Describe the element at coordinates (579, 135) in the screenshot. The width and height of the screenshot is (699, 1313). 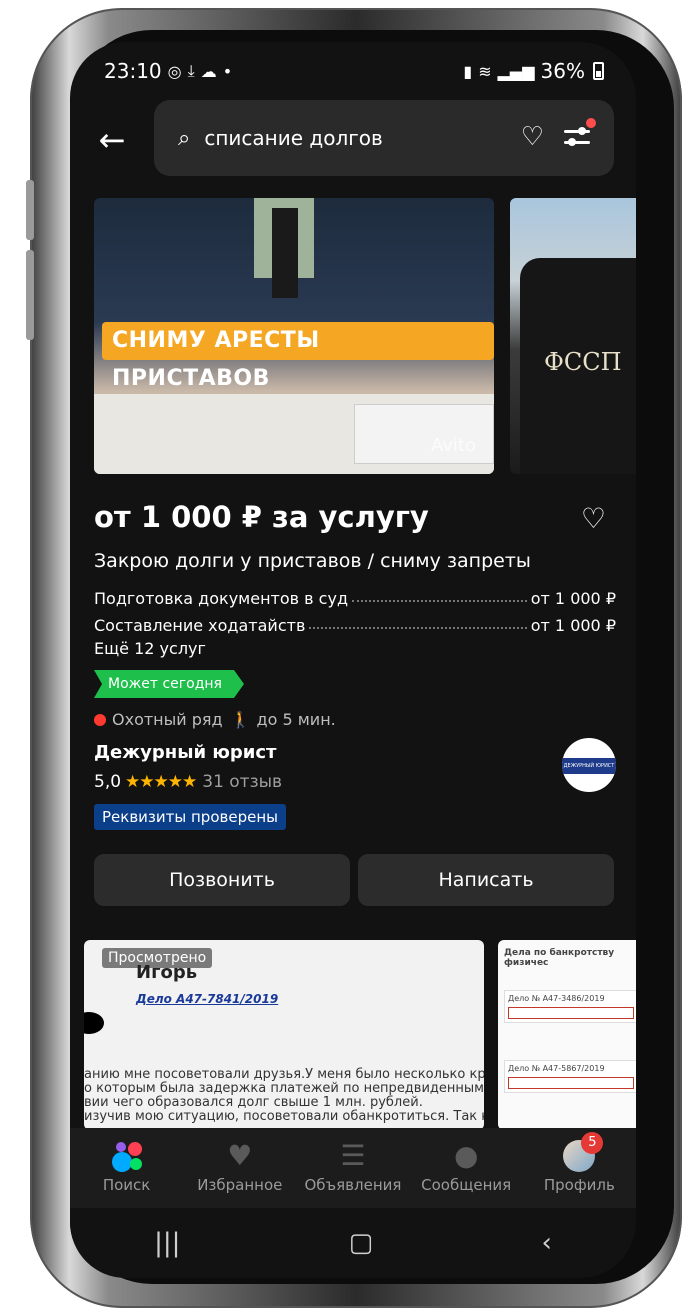
I see `filter-icon` at that location.